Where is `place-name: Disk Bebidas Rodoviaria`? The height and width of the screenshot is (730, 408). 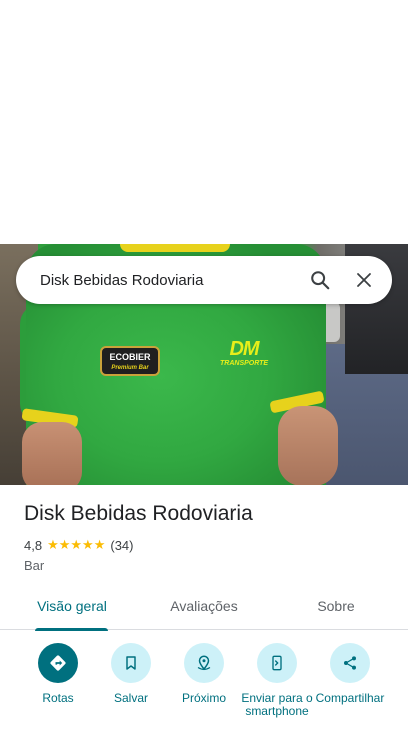
place-name: Disk Bebidas Rodoviaria is located at coordinates (138, 513).